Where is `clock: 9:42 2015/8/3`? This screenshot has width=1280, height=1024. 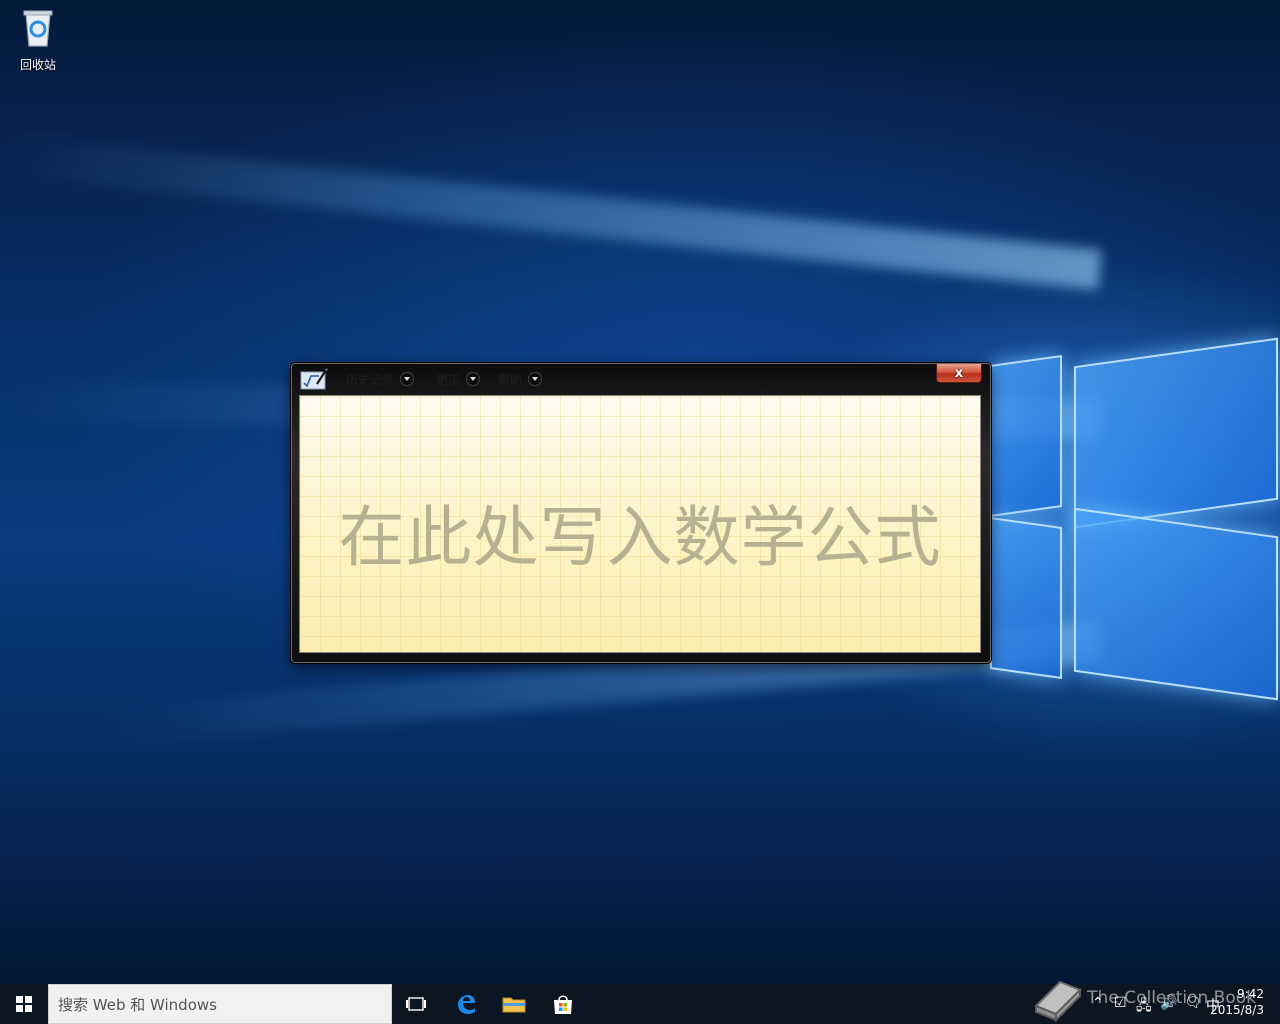
clock: 9:42 2015/8/3 is located at coordinates (1234, 1002).